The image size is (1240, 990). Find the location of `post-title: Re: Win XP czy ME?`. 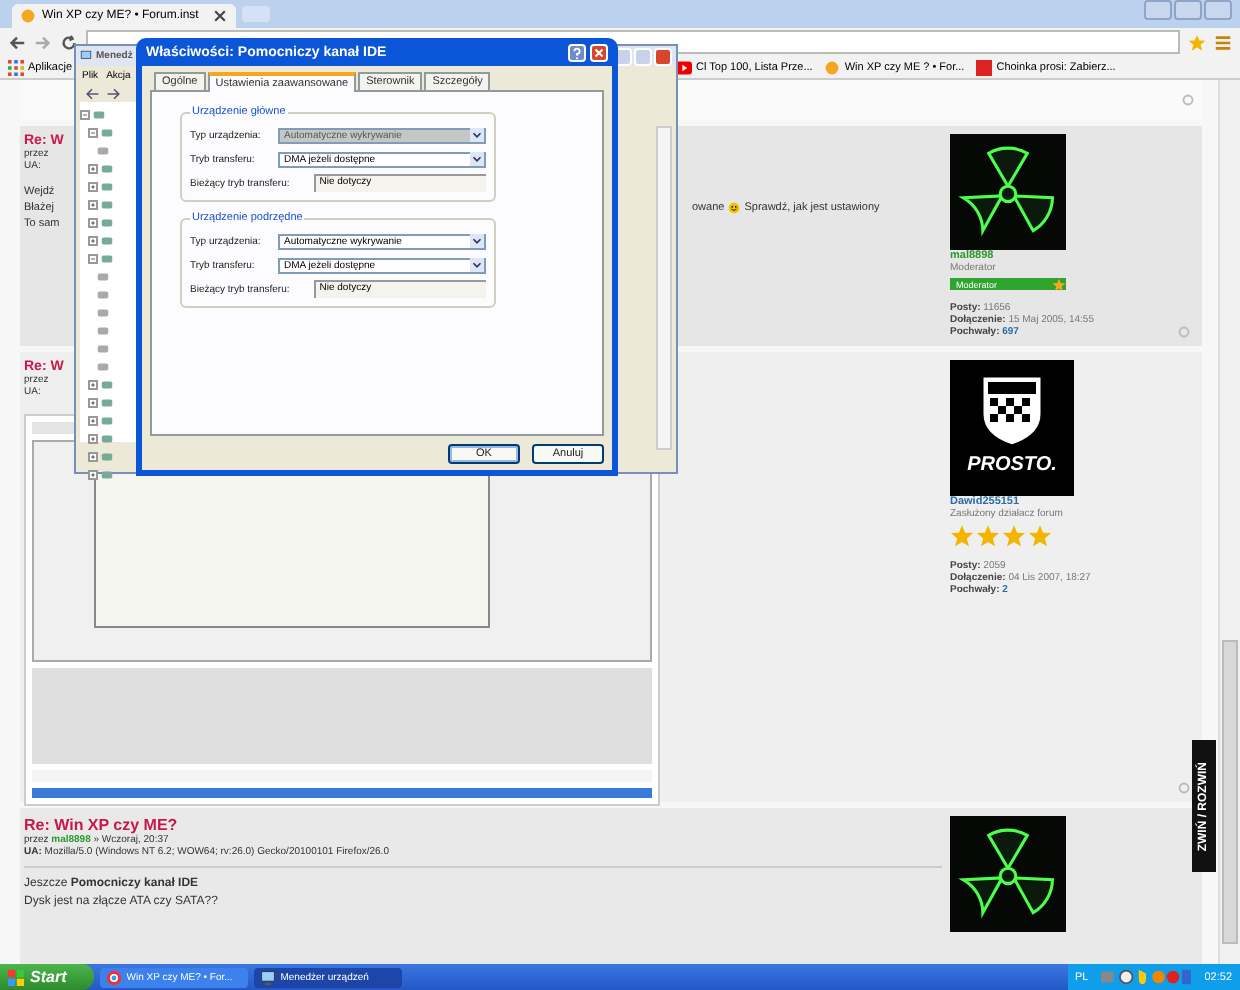

post-title: Re: Win XP czy ME? is located at coordinates (483, 825).